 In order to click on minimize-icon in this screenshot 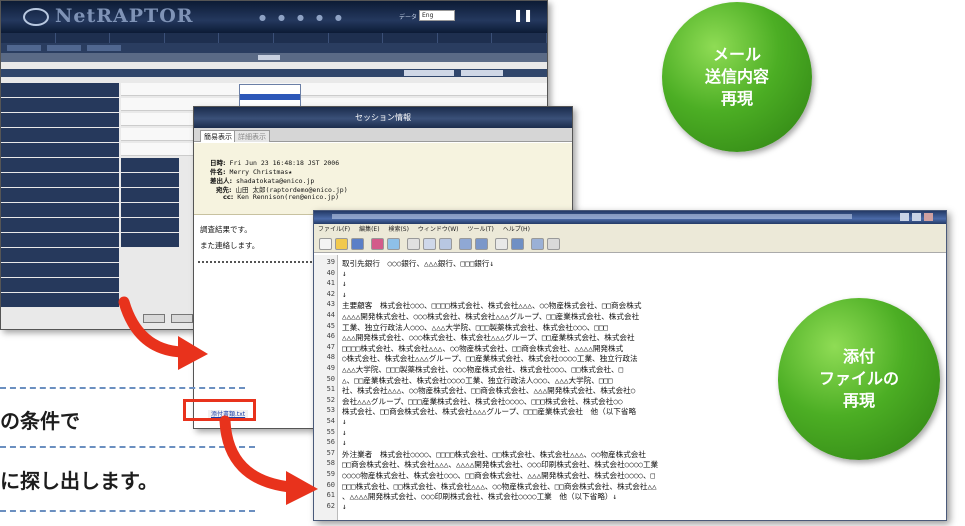, I will do `click(904, 217)`.